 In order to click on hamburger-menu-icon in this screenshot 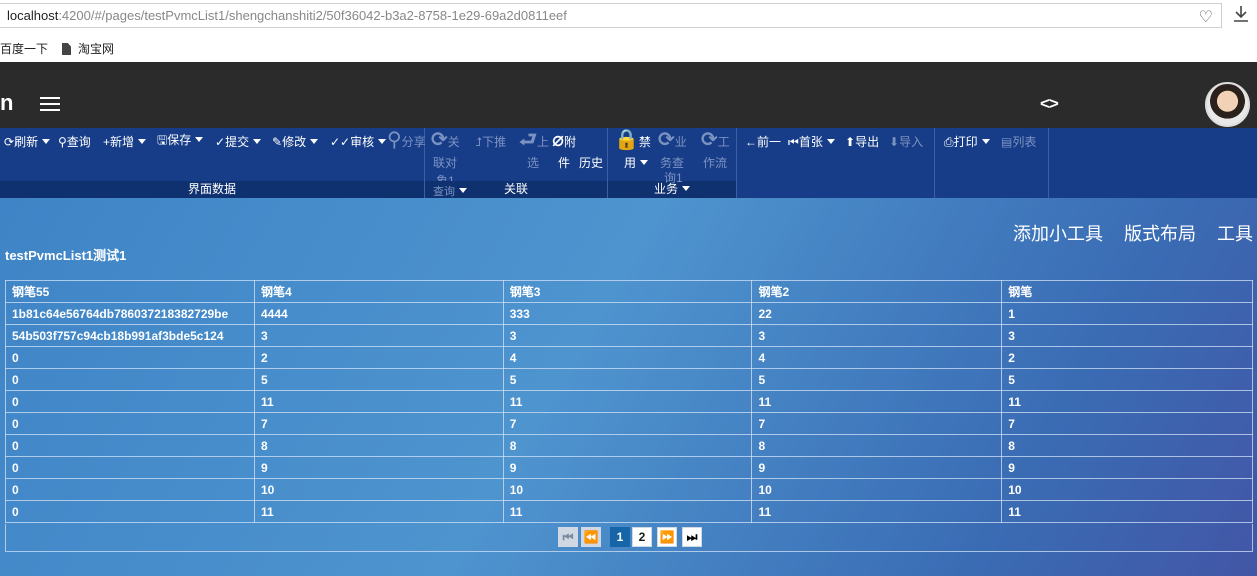, I will do `click(50, 104)`.